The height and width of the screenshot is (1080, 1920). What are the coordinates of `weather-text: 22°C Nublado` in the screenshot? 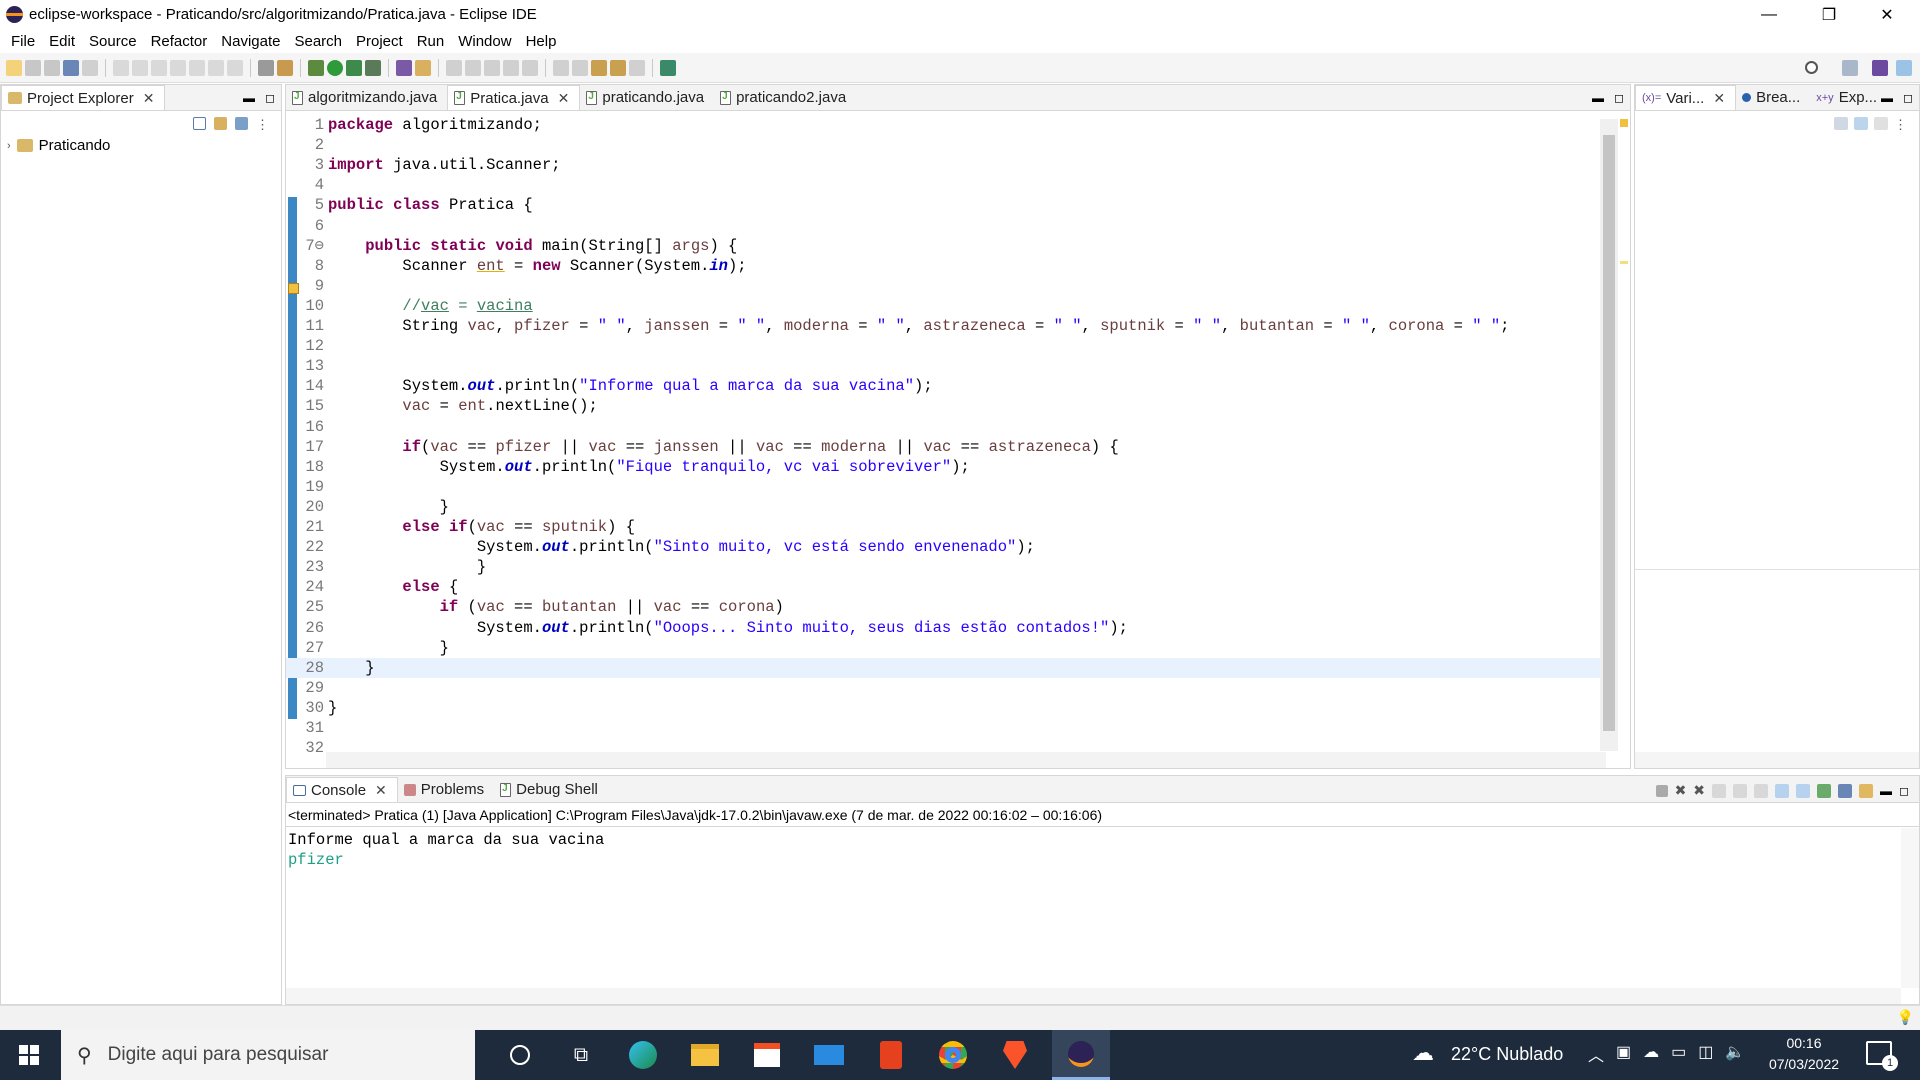 It's located at (1507, 1054).